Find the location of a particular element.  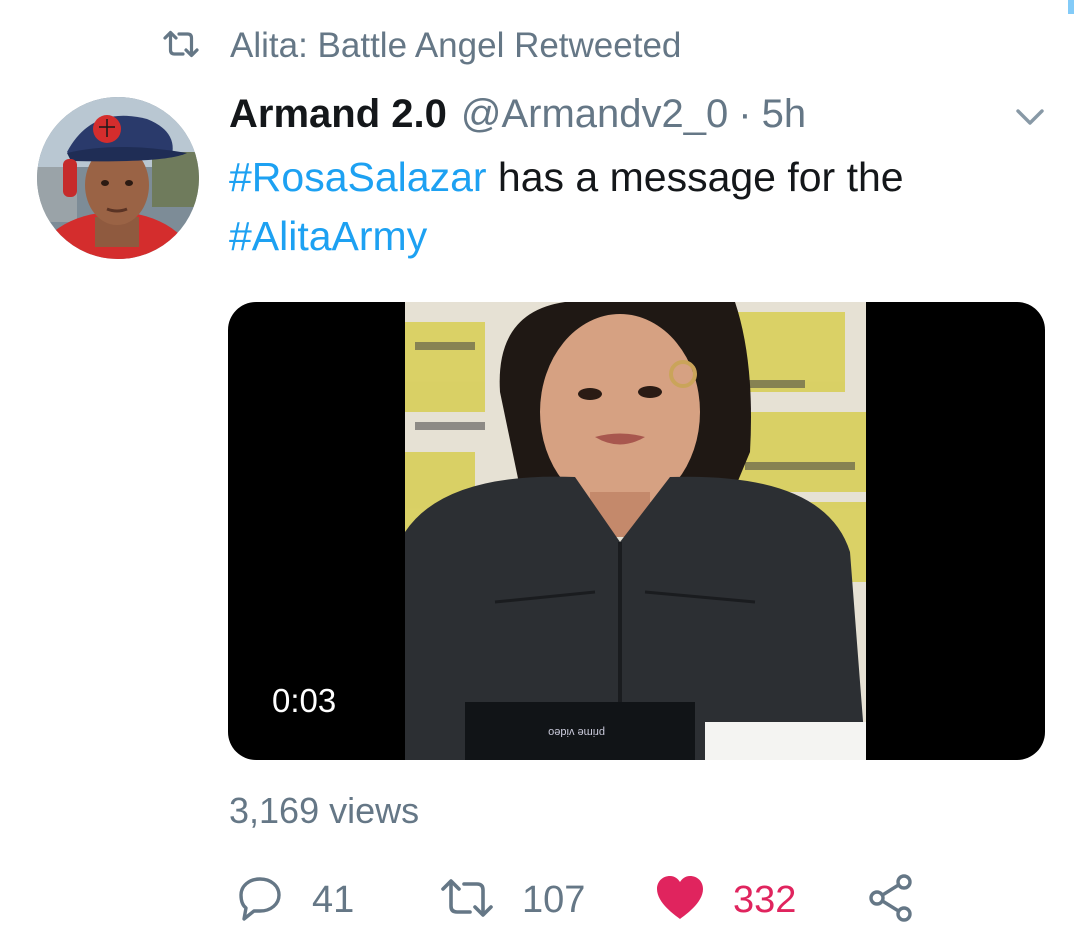

reply-icon is located at coordinates (260, 900).